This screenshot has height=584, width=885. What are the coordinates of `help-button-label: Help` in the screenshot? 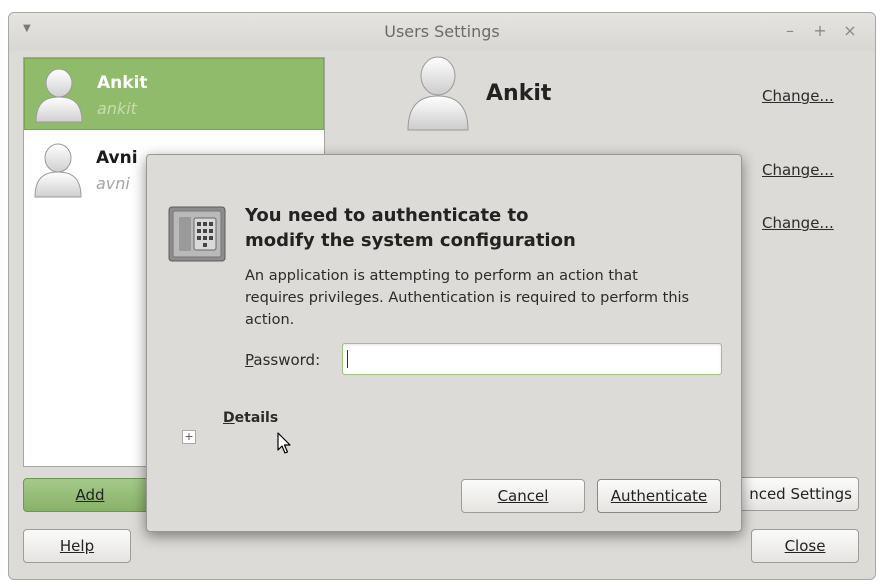 It's located at (77, 546).